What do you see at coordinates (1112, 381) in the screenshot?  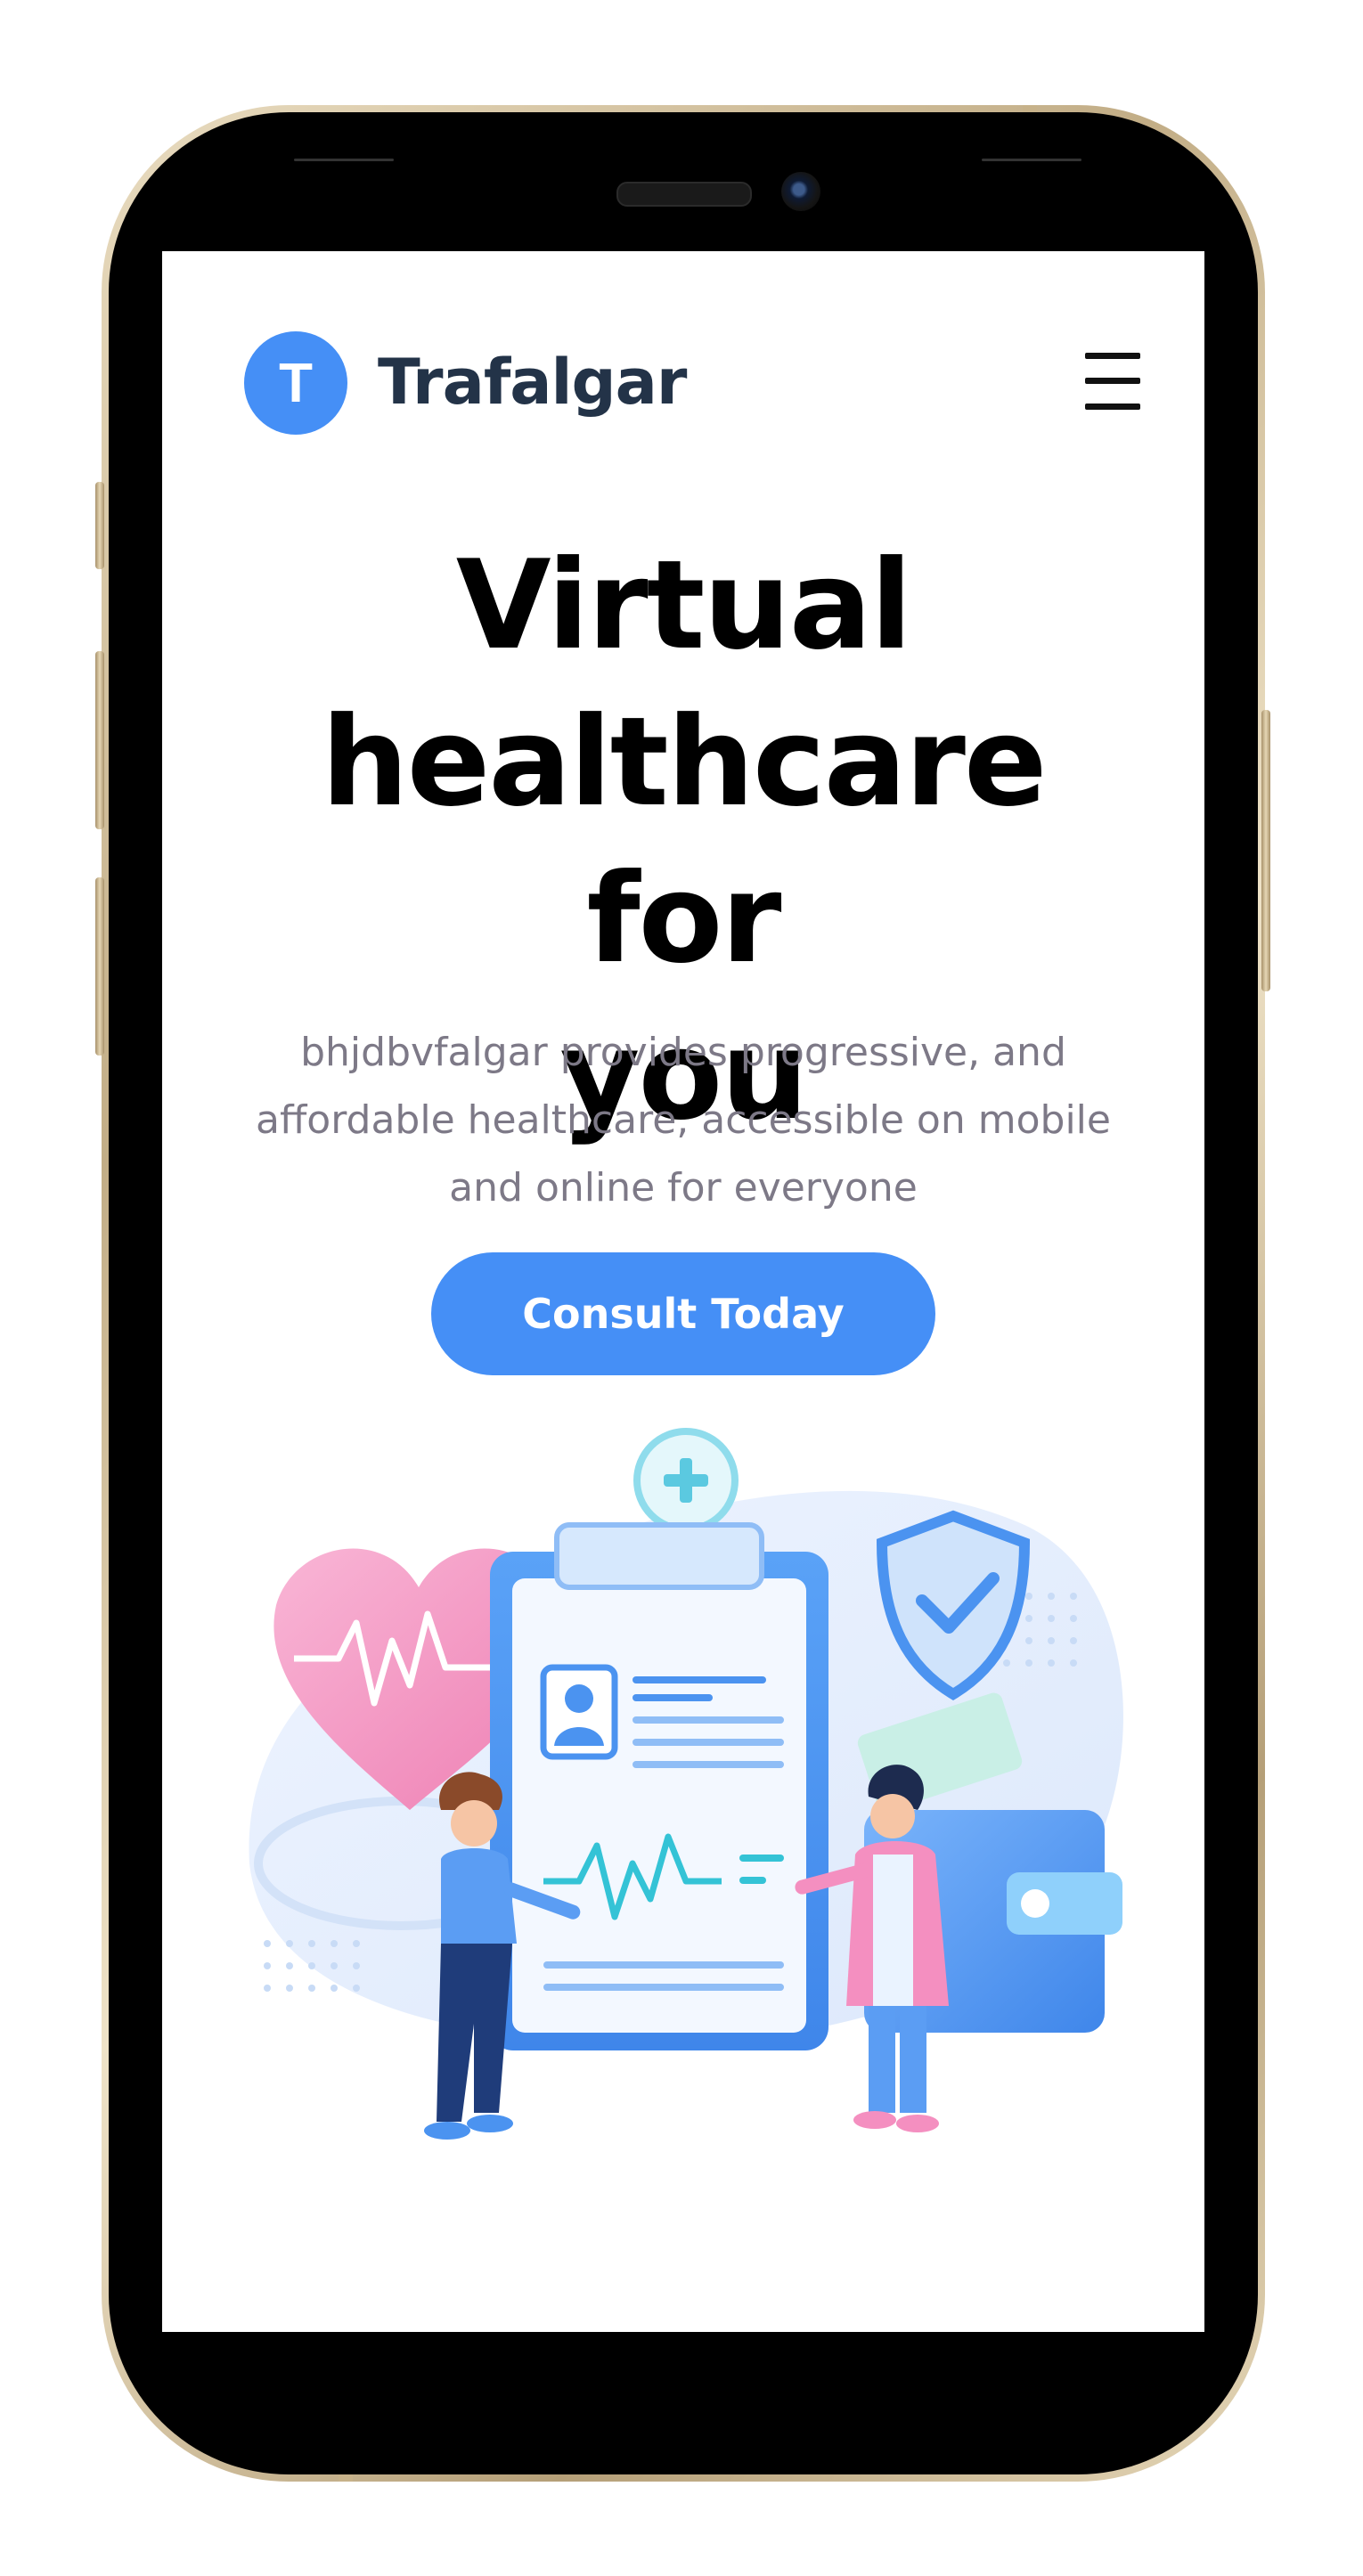 I see `hamburger-menu-icon` at bounding box center [1112, 381].